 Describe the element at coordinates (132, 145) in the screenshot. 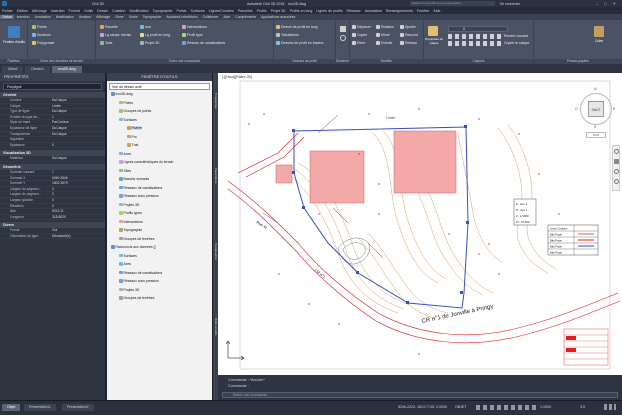

I see `tree-node: Tnat` at that location.